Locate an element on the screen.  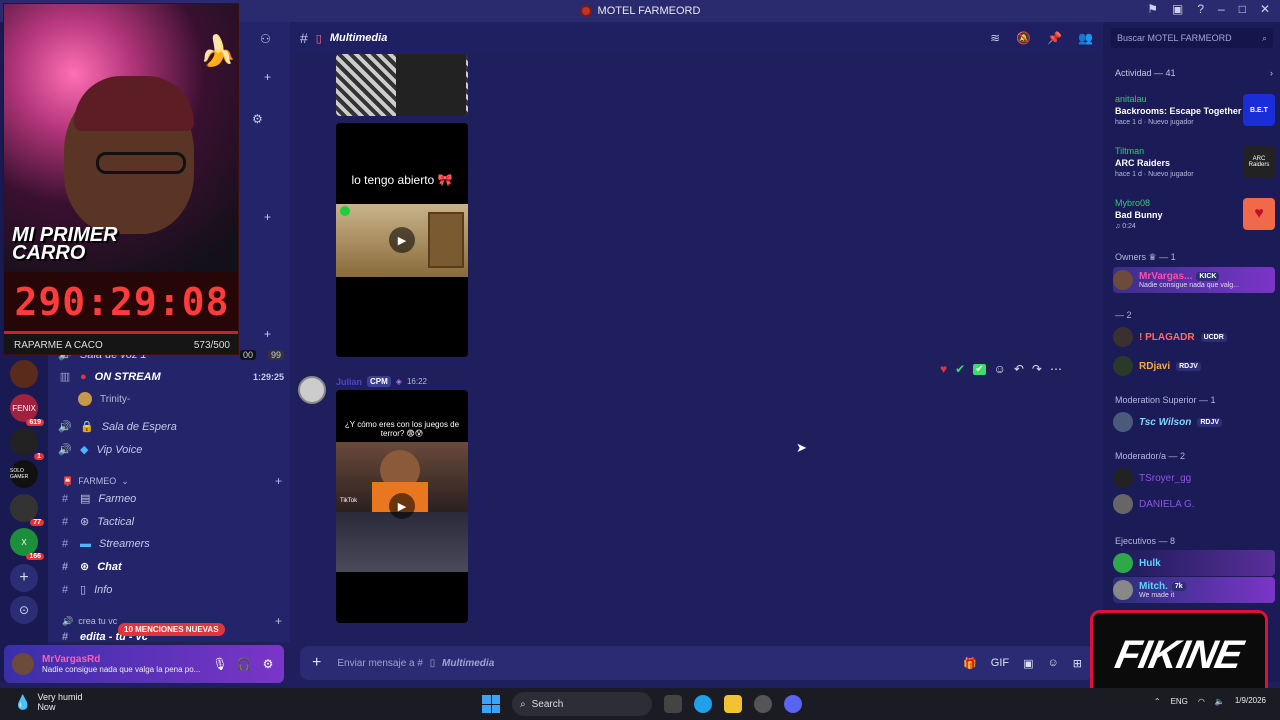
new-mentions-pill: 10 MENCIONES NUEVAS is located at coordinates (171, 629).